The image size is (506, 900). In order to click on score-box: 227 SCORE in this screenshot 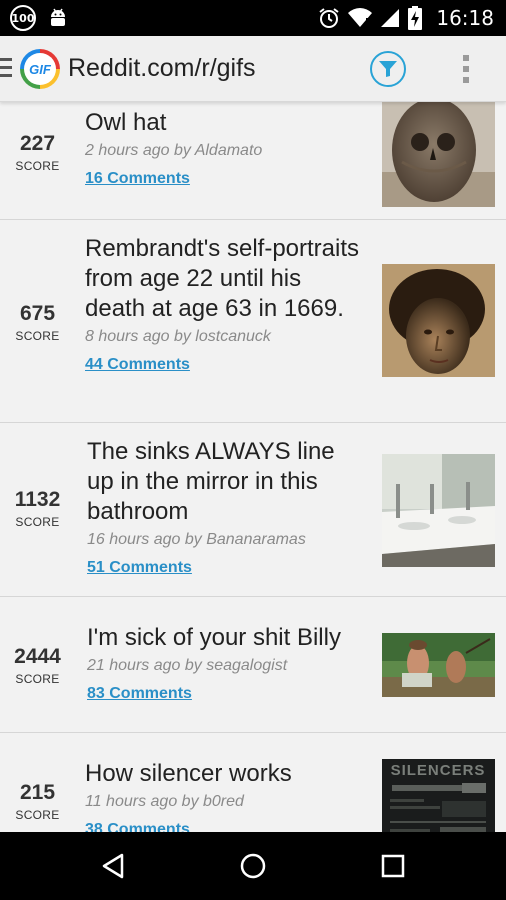, I will do `click(37, 152)`.